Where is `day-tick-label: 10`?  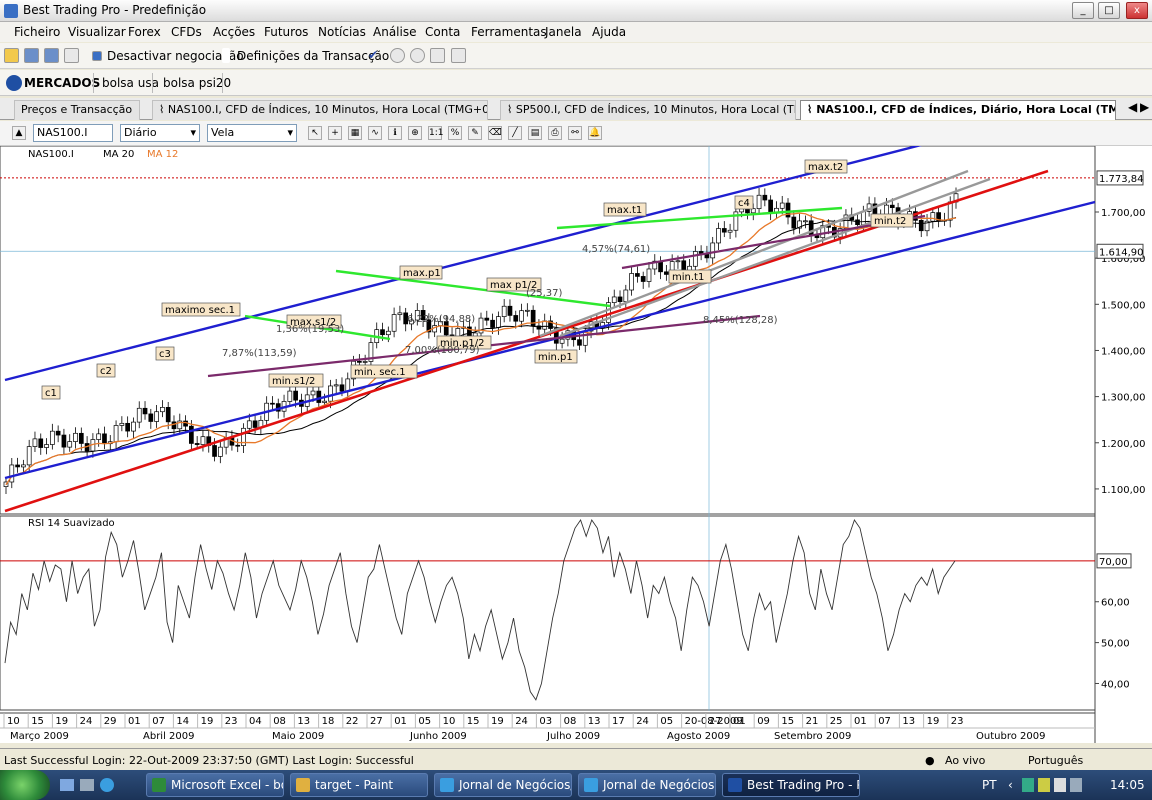 day-tick-label: 10 is located at coordinates (449, 721).